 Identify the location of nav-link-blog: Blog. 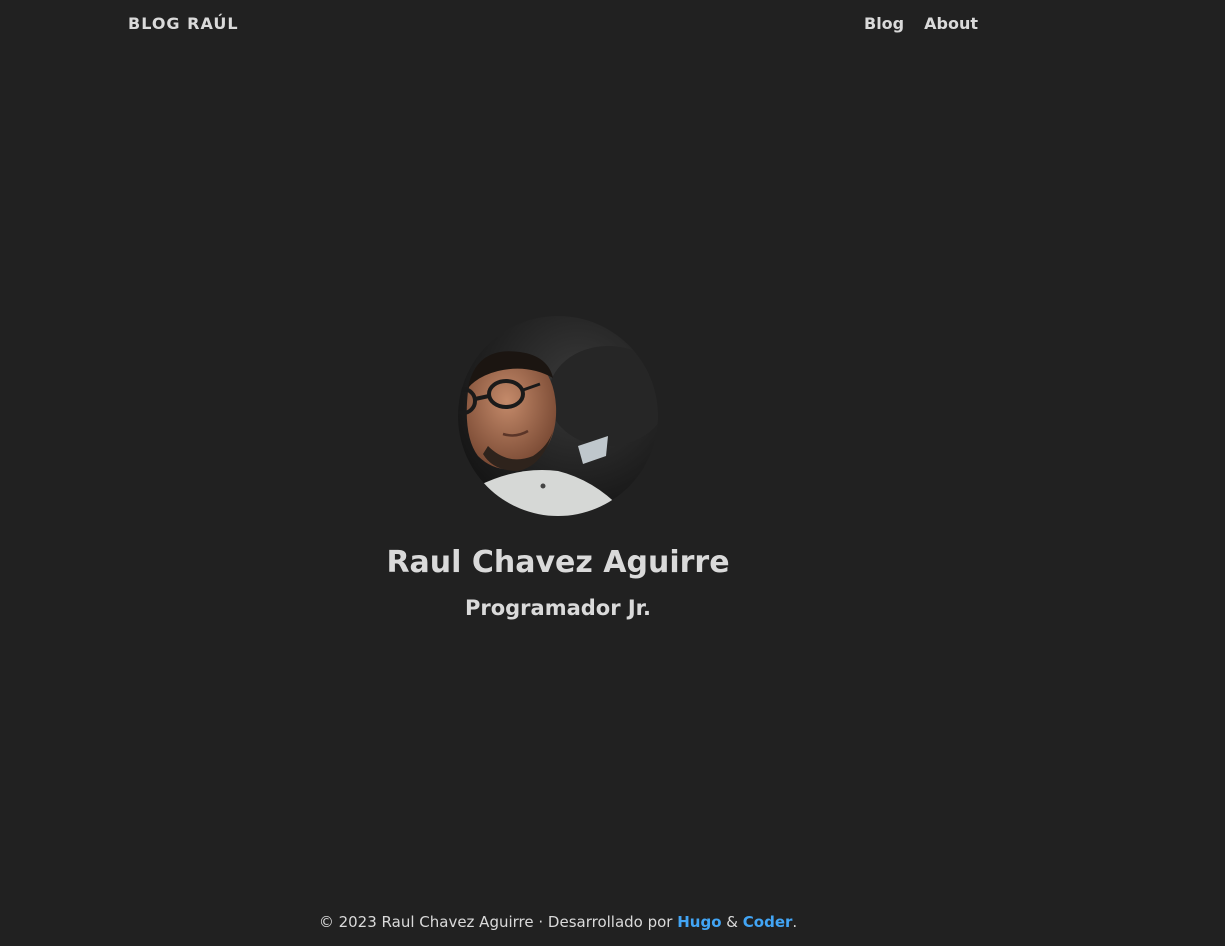
(884, 23).